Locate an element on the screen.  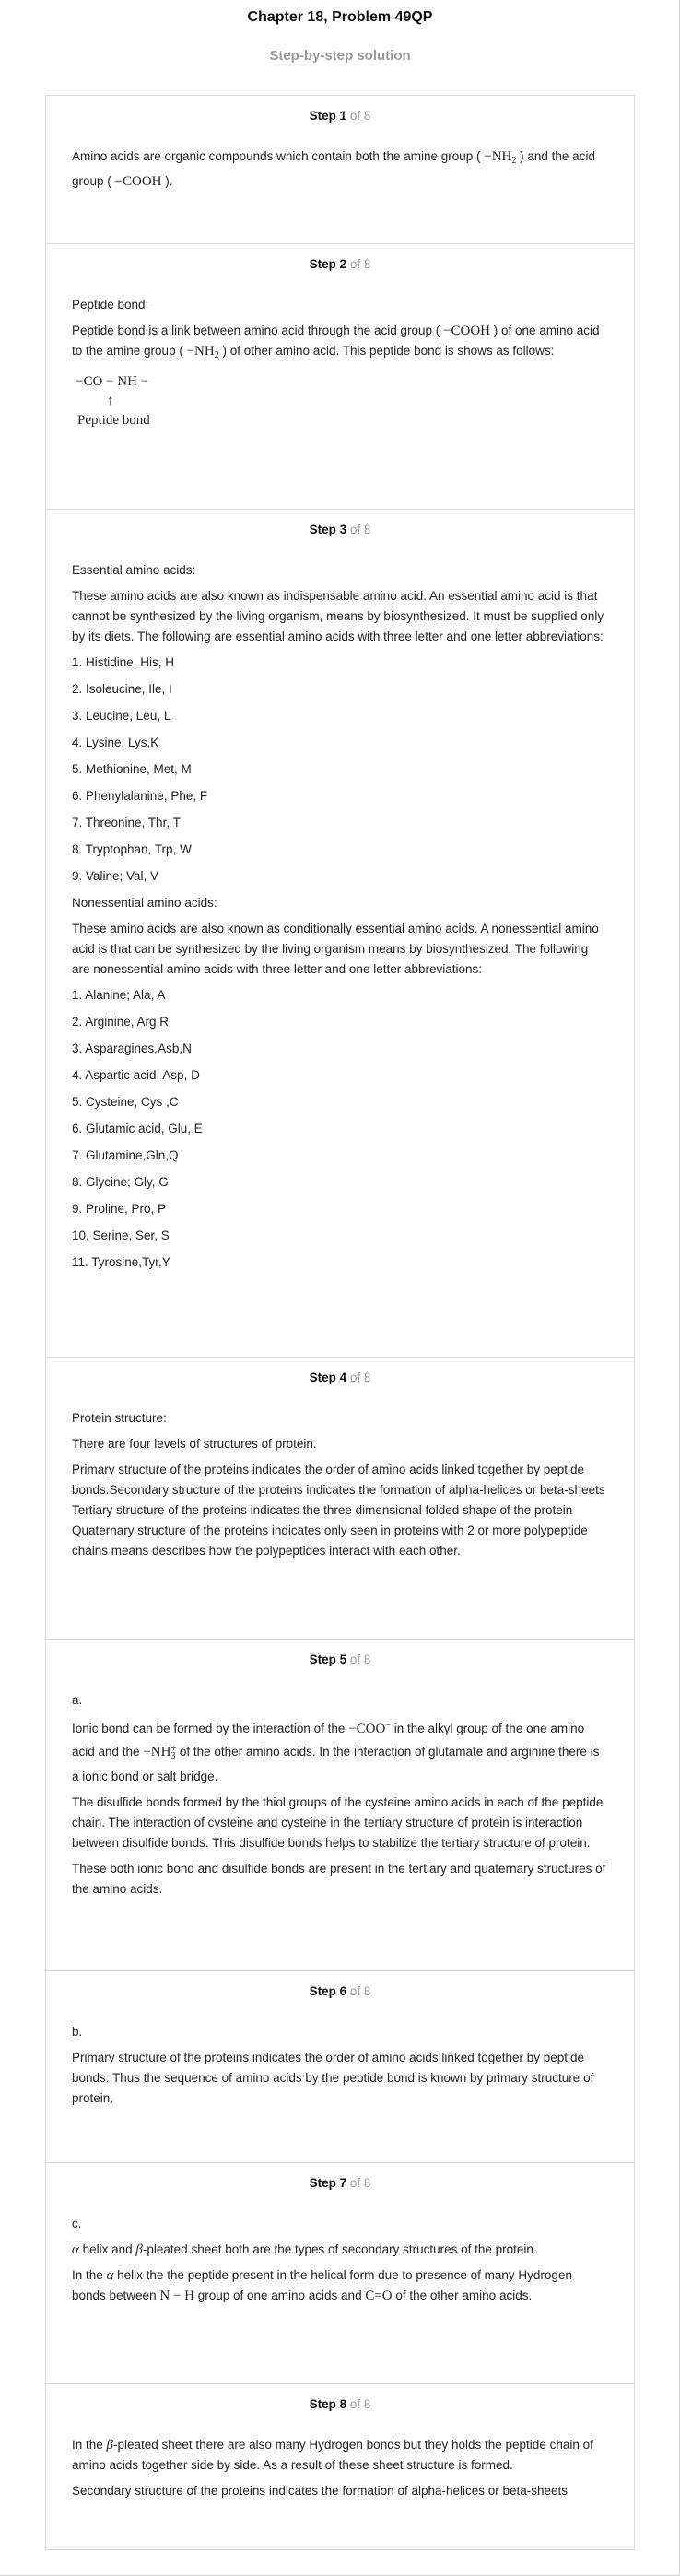
alpha-symbol: α is located at coordinates (75, 2249).